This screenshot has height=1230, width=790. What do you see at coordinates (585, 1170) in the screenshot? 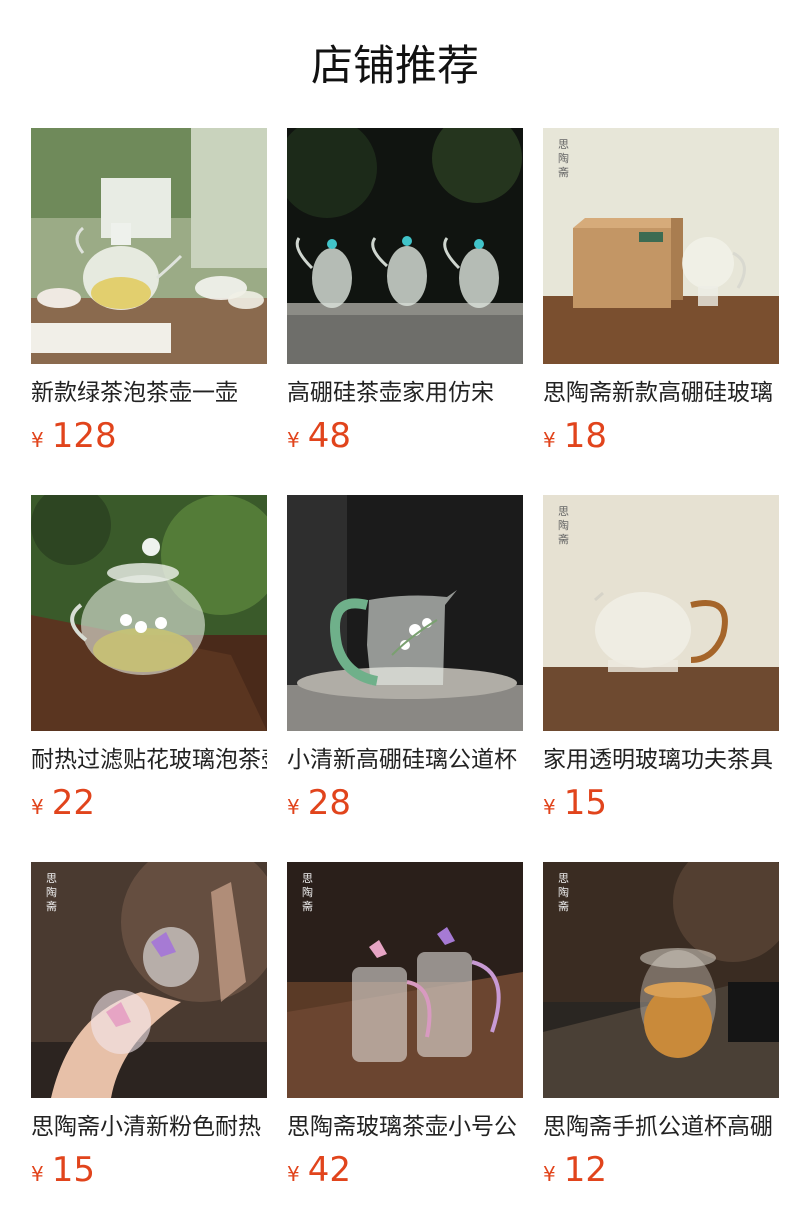
I see `price-amount: 12` at bounding box center [585, 1170].